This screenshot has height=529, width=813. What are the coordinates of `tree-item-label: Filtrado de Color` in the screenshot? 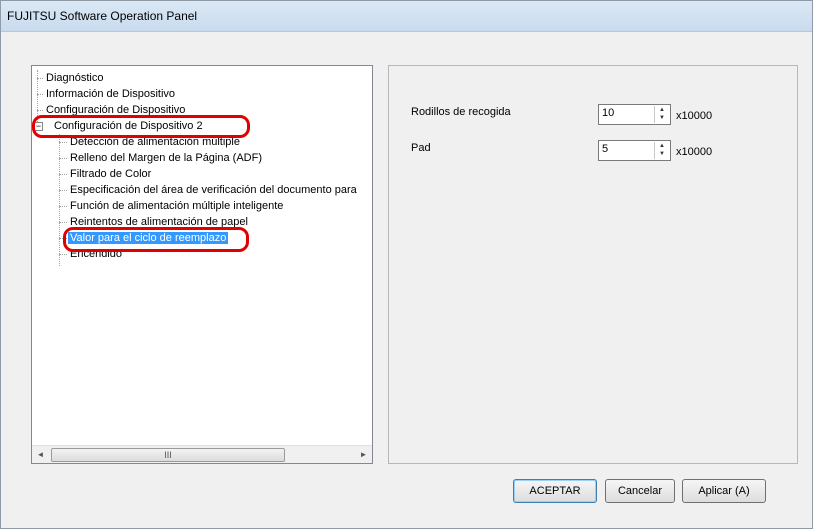 It's located at (111, 174).